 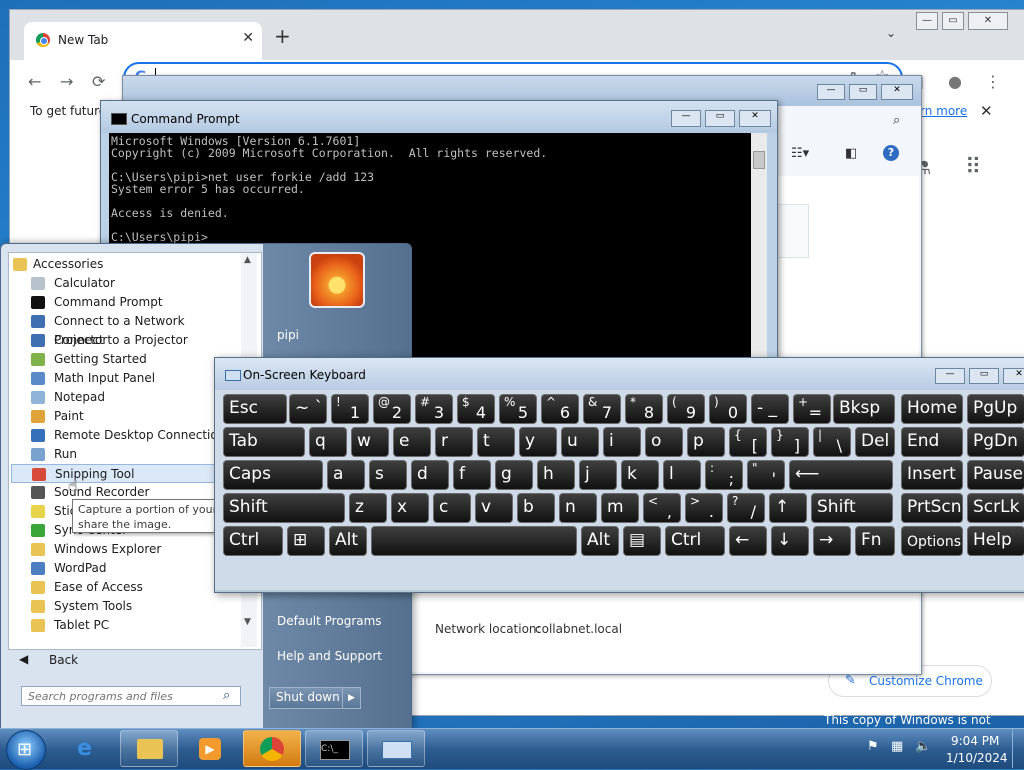 What do you see at coordinates (620, 508) in the screenshot?
I see `key-m: m` at bounding box center [620, 508].